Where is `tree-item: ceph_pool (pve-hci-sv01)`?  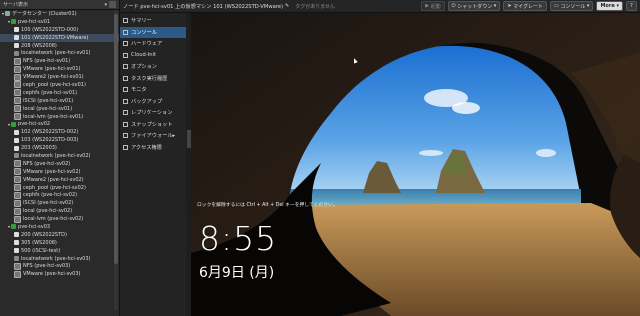
tree-item: ceph_pool (pve-hci-sv01) is located at coordinates (59, 85).